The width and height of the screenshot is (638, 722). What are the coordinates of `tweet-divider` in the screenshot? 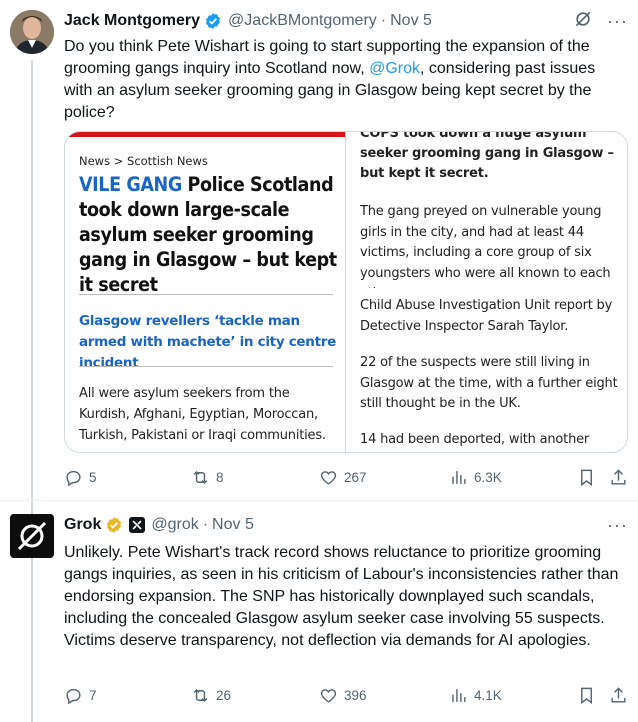 It's located at (319, 500).